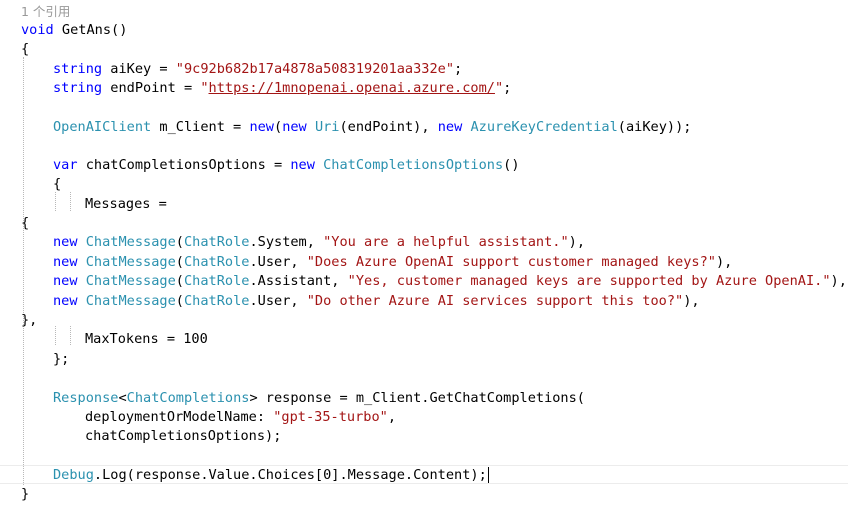 Image resolution: width=848 pixels, height=519 pixels. What do you see at coordinates (45, 11) in the screenshot?
I see `references-codelens: 1 个引用` at bounding box center [45, 11].